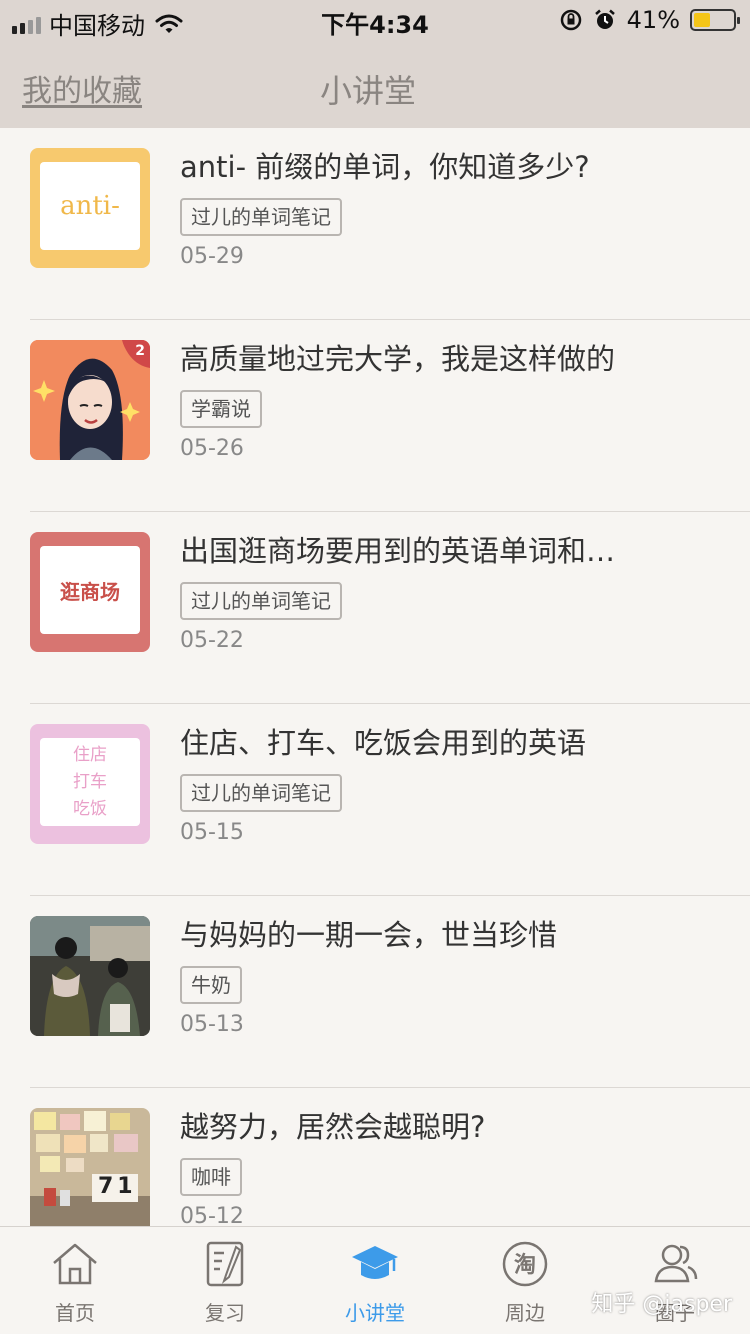  I want to click on rotation-lock-icon, so click(570, 20).